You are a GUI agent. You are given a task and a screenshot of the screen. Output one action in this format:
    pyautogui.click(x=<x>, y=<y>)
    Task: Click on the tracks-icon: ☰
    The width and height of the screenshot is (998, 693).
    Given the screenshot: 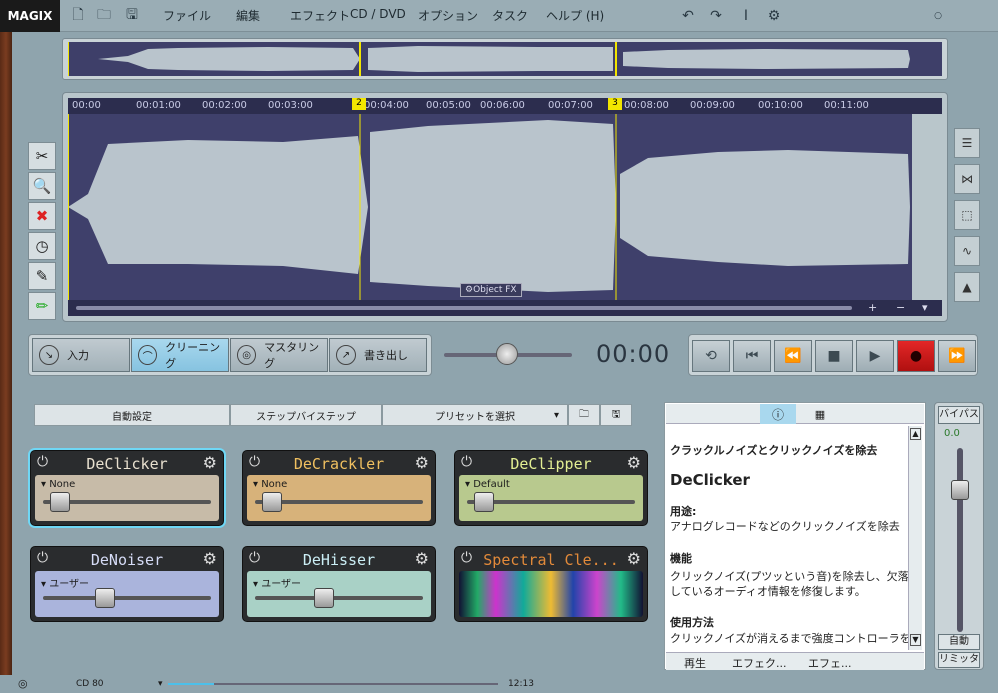 What is the action you would take?
    pyautogui.click(x=967, y=143)
    